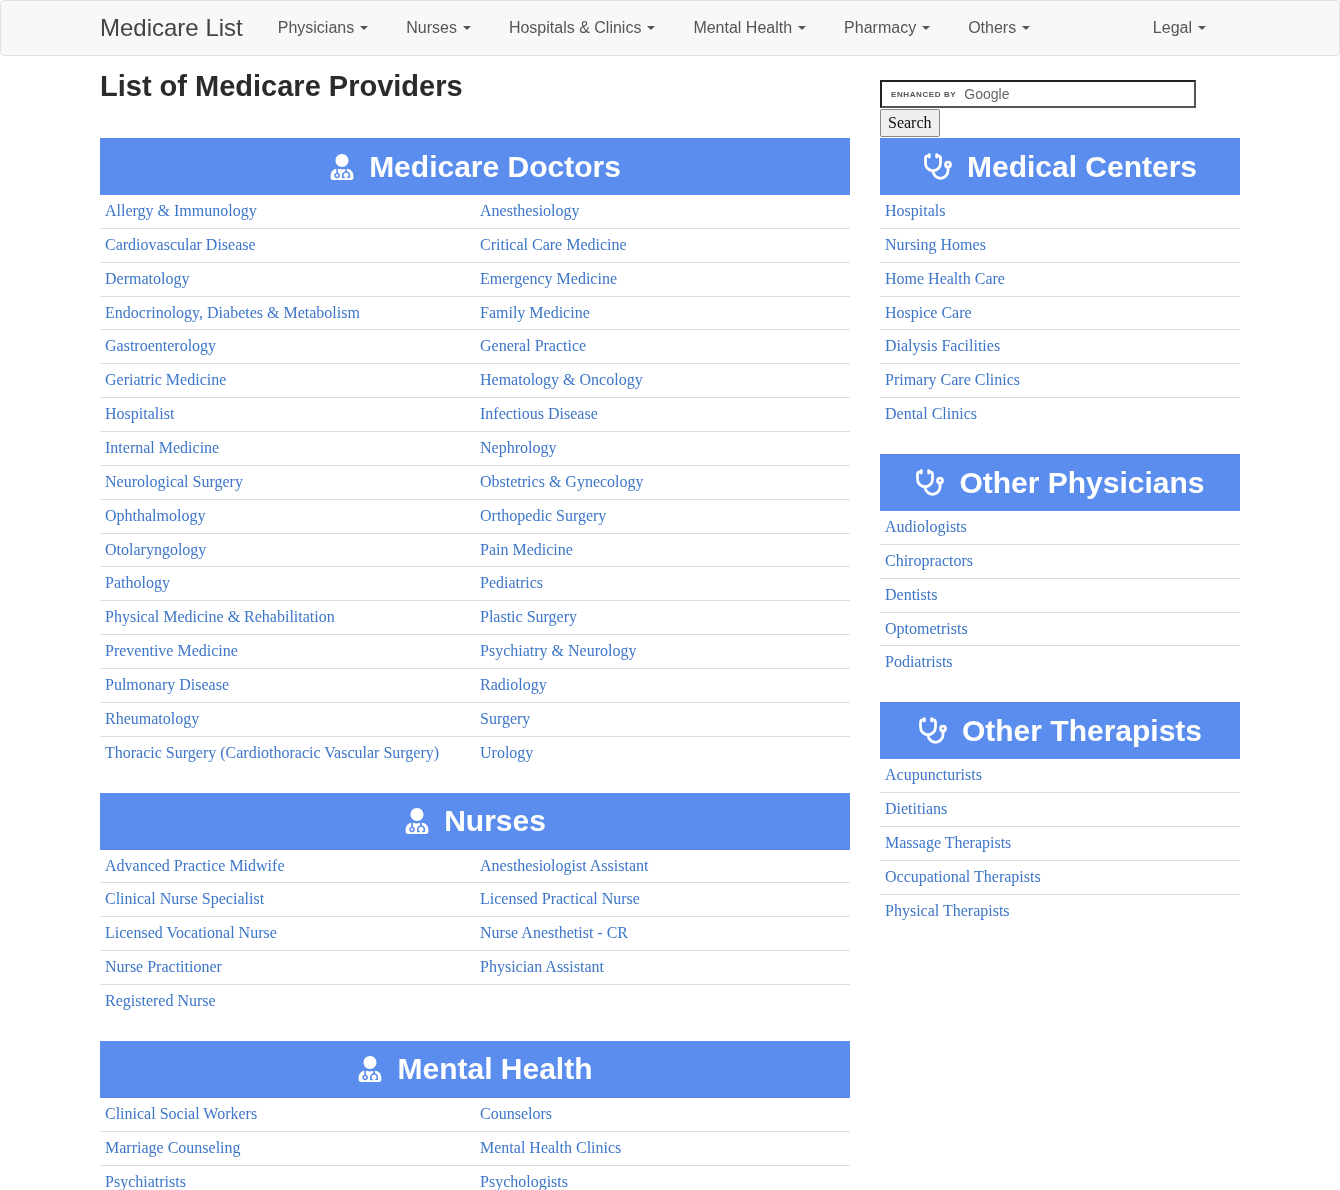 The width and height of the screenshot is (1340, 1190). What do you see at coordinates (166, 380) in the screenshot?
I see `category-link: Geriatric Medicine` at bounding box center [166, 380].